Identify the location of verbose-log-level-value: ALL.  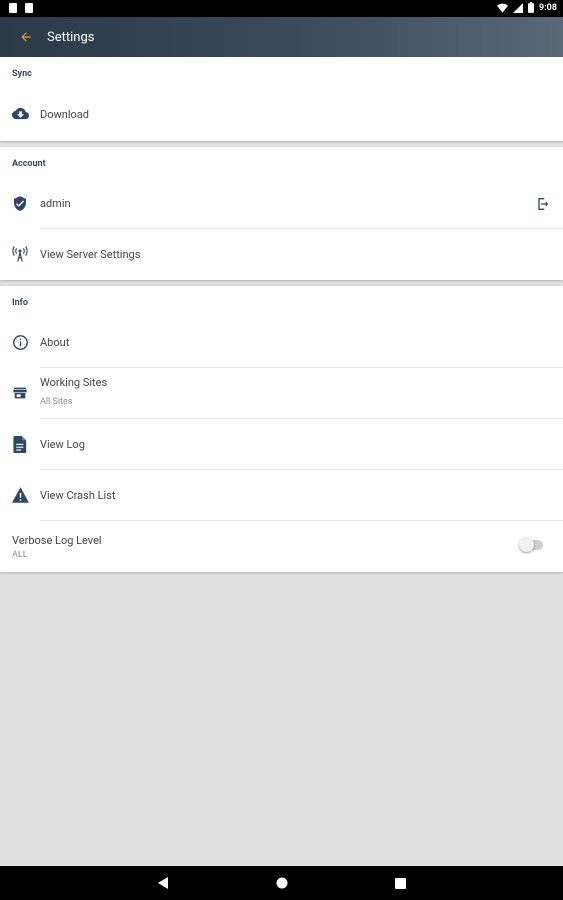
(20, 555).